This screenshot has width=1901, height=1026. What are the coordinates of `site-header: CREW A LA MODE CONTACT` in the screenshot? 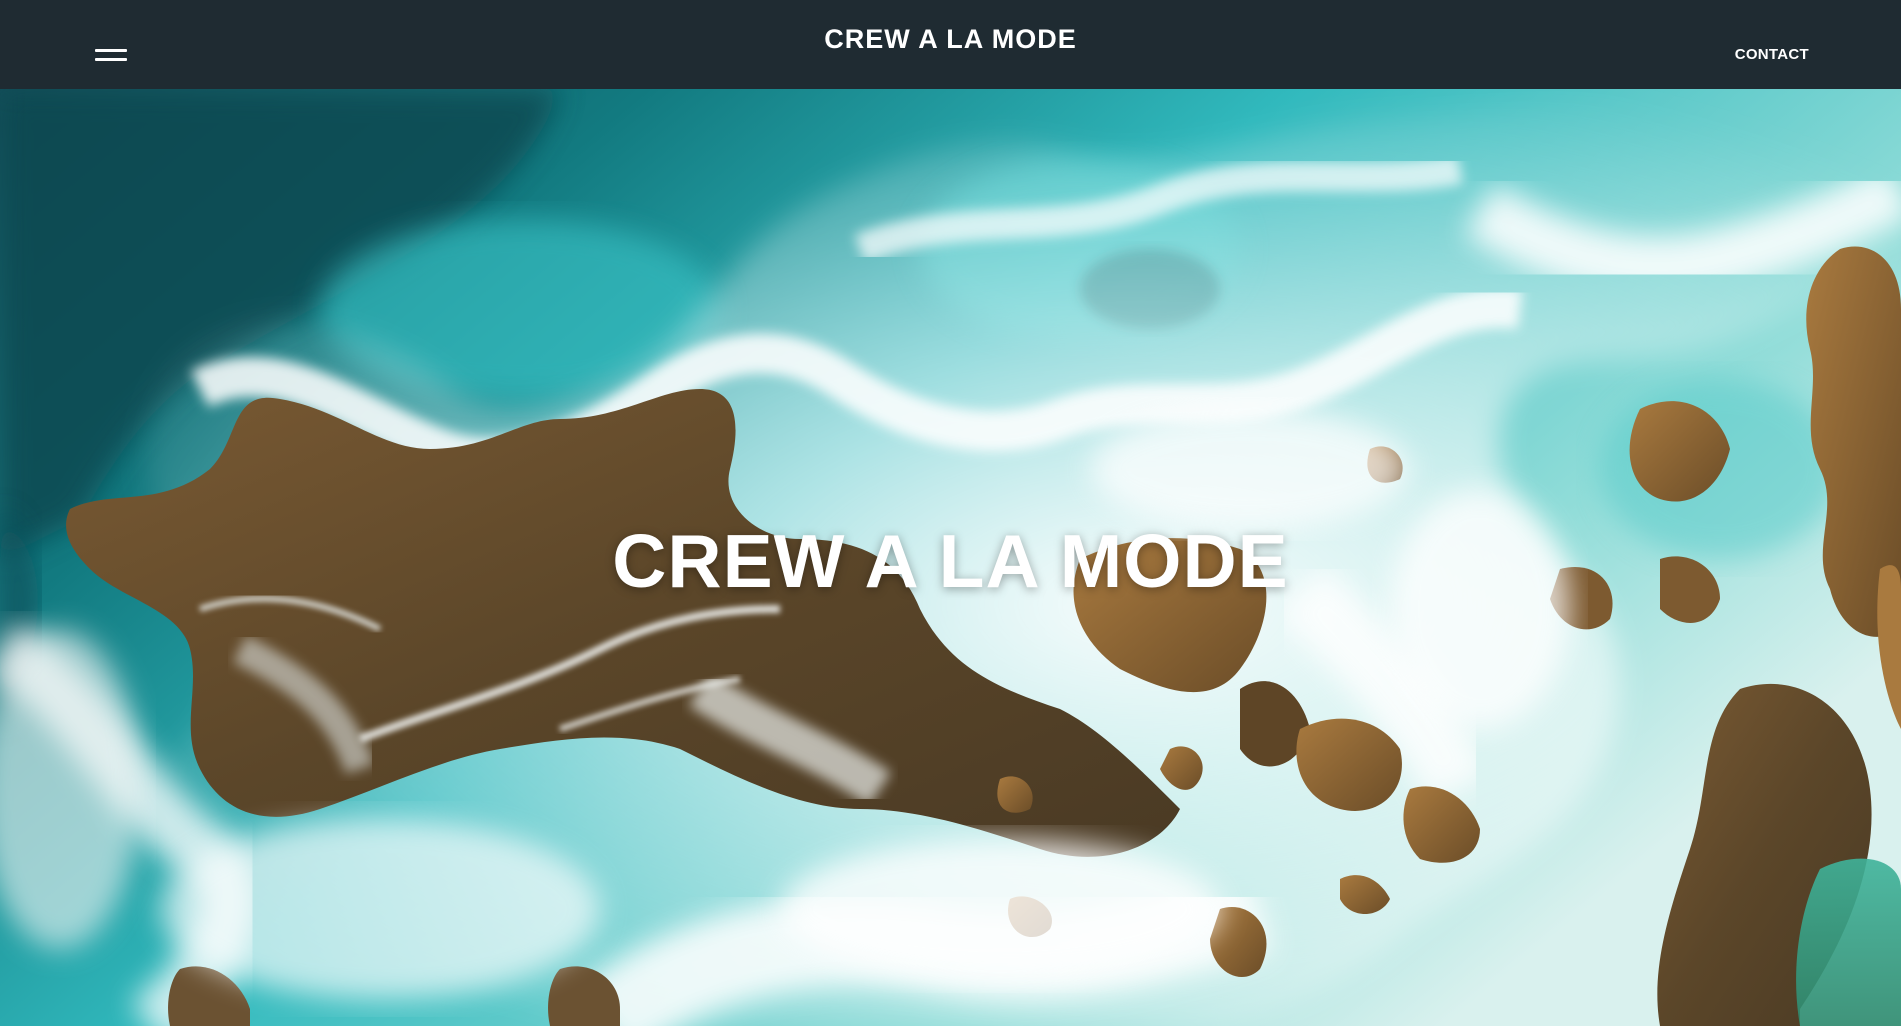 It's located at (950, 44).